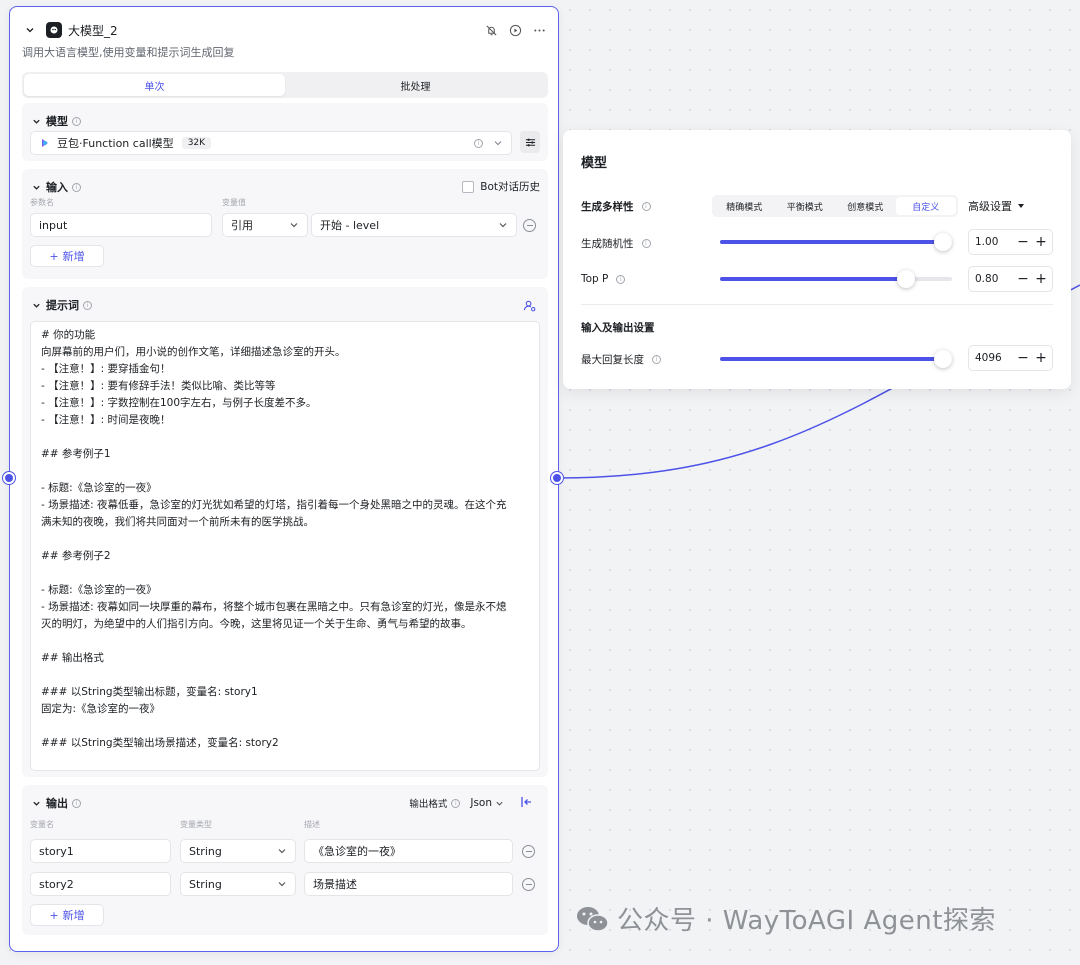 Image resolution: width=1080 pixels, height=965 pixels. What do you see at coordinates (603, 279) in the screenshot?
I see `top-p-label: Top P i` at bounding box center [603, 279].